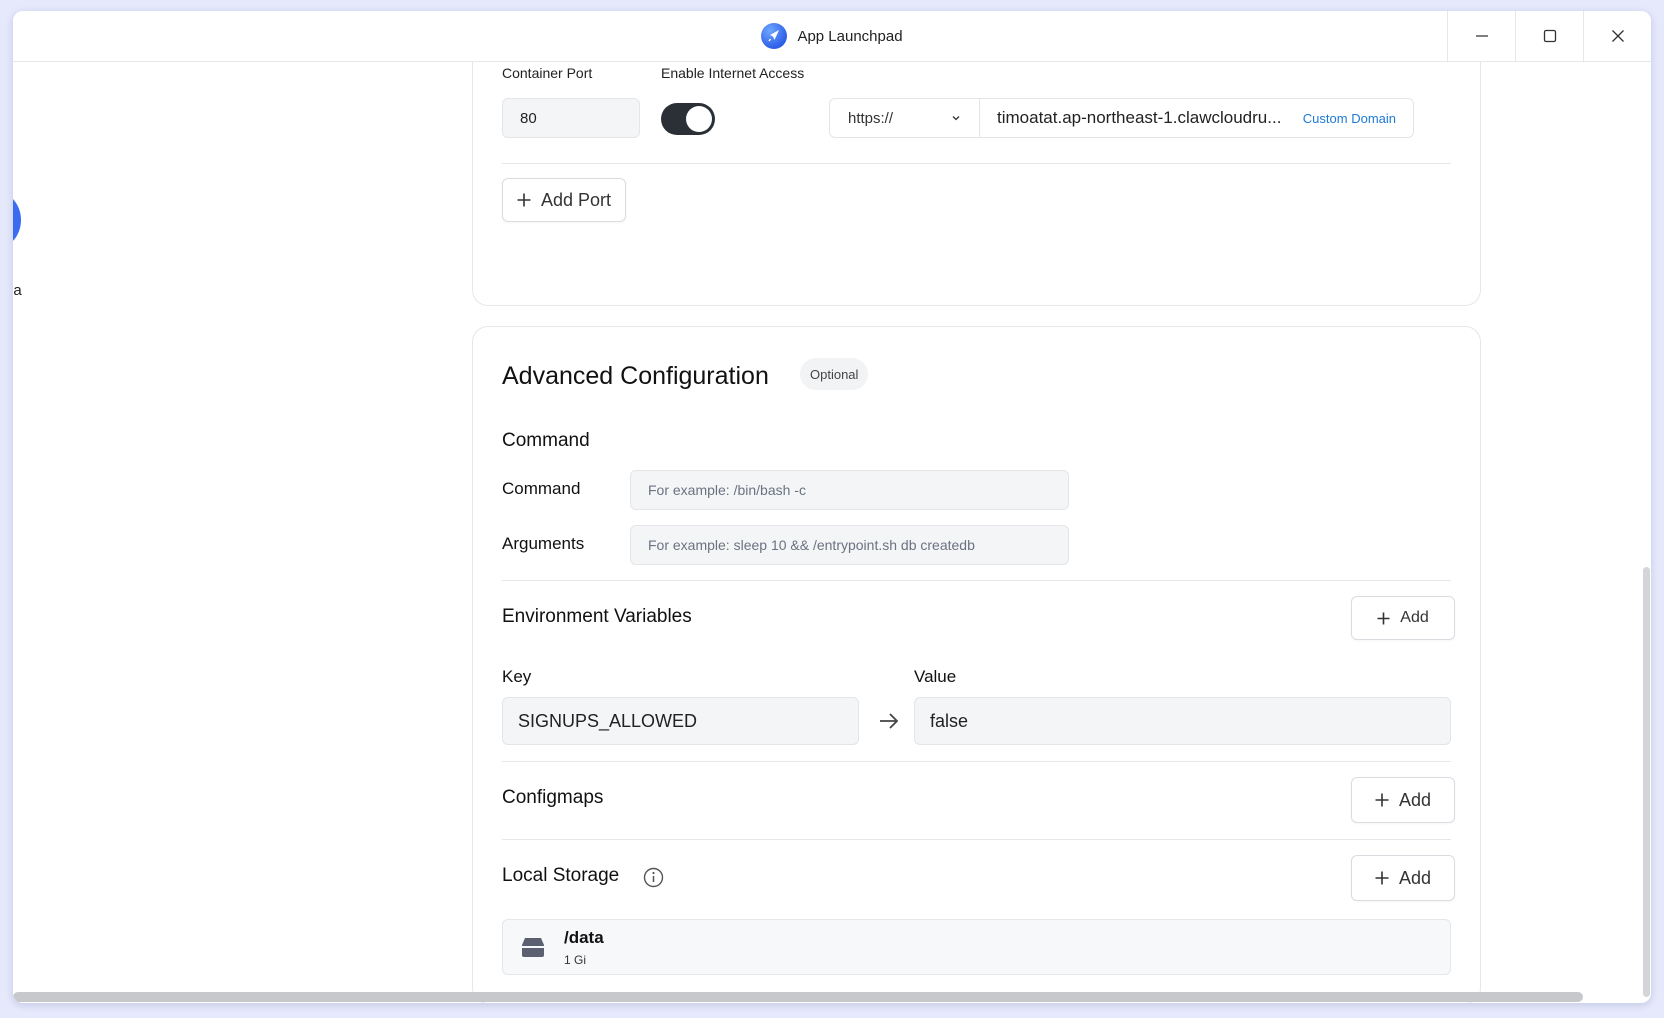 Image resolution: width=1664 pixels, height=1018 pixels. I want to click on info-icon, so click(653, 877).